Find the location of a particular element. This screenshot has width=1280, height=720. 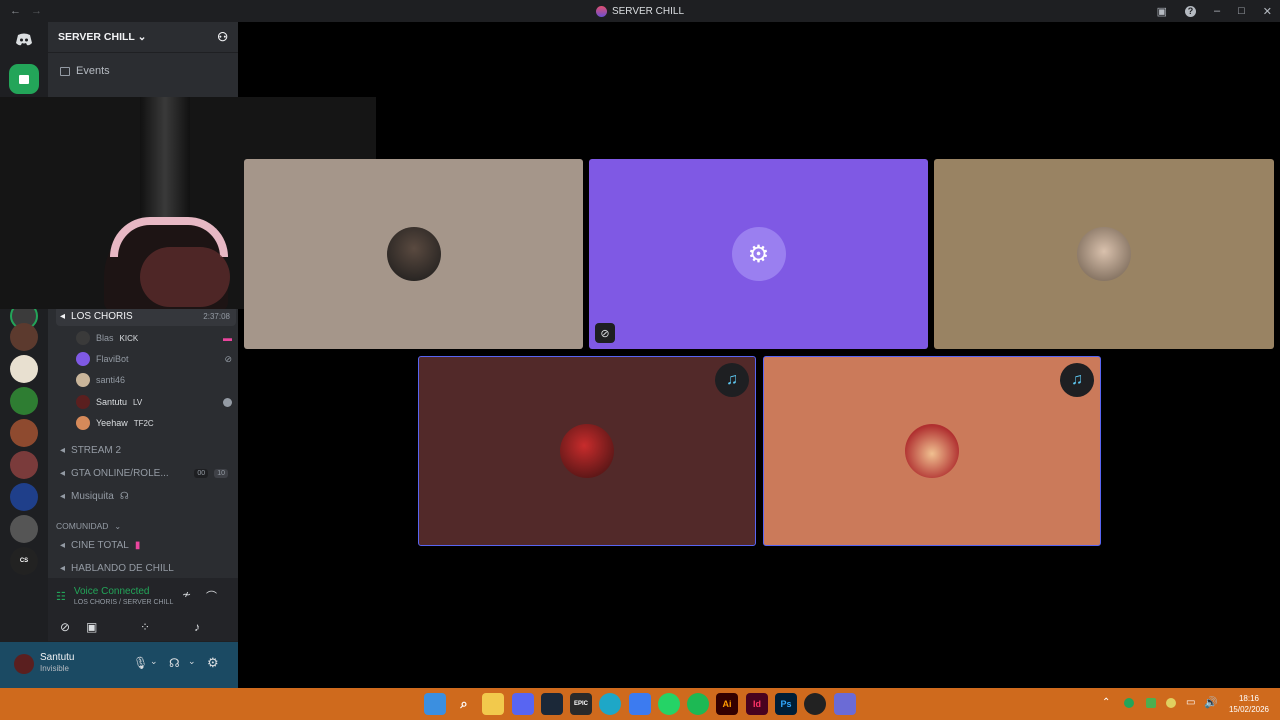

camera-off-icon: ⊘ is located at coordinates (65, 627).